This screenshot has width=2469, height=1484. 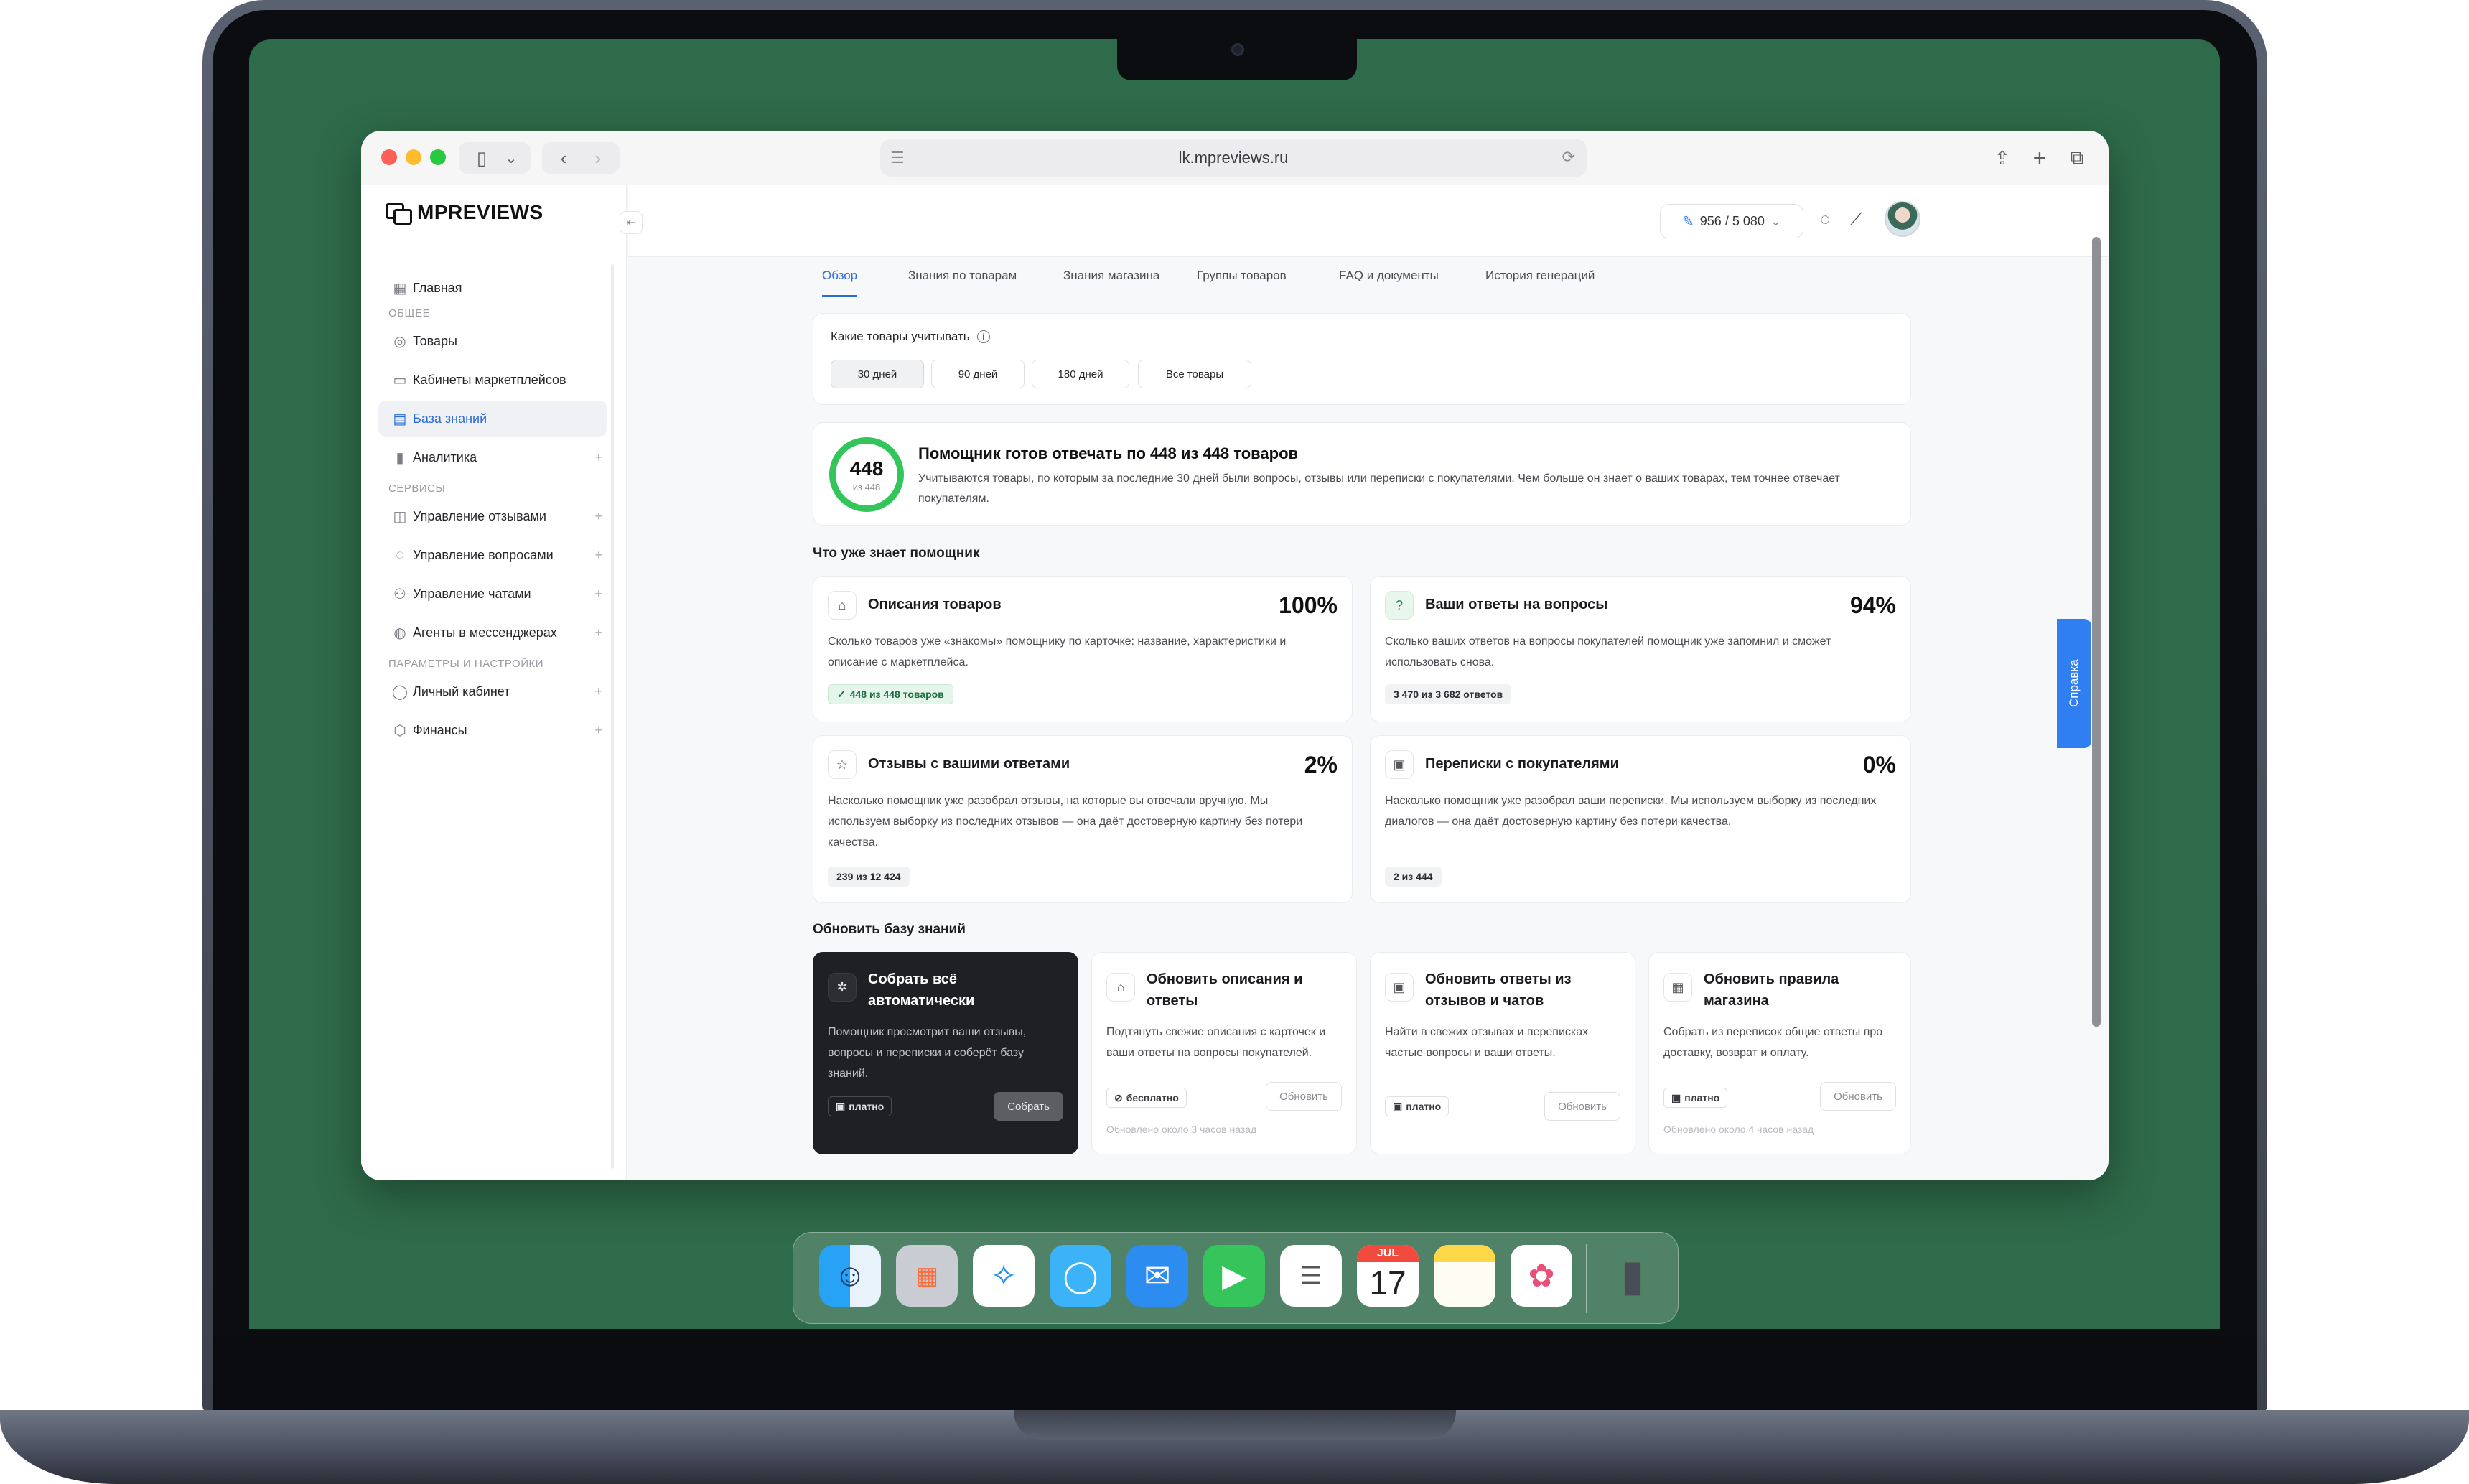 What do you see at coordinates (1233, 158) in the screenshot?
I see `address-bar: ☰ lk.mpreviews.ru ⟳` at bounding box center [1233, 158].